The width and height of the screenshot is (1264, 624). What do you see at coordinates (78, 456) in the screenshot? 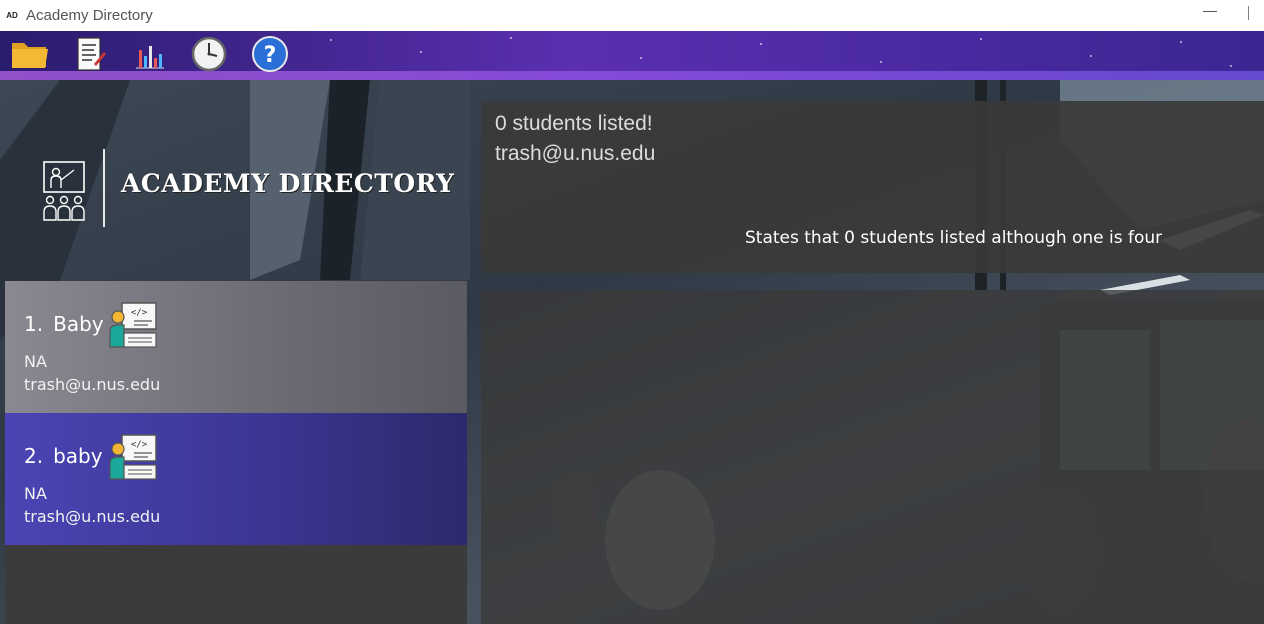
I see `student-name-text: baby` at bounding box center [78, 456].